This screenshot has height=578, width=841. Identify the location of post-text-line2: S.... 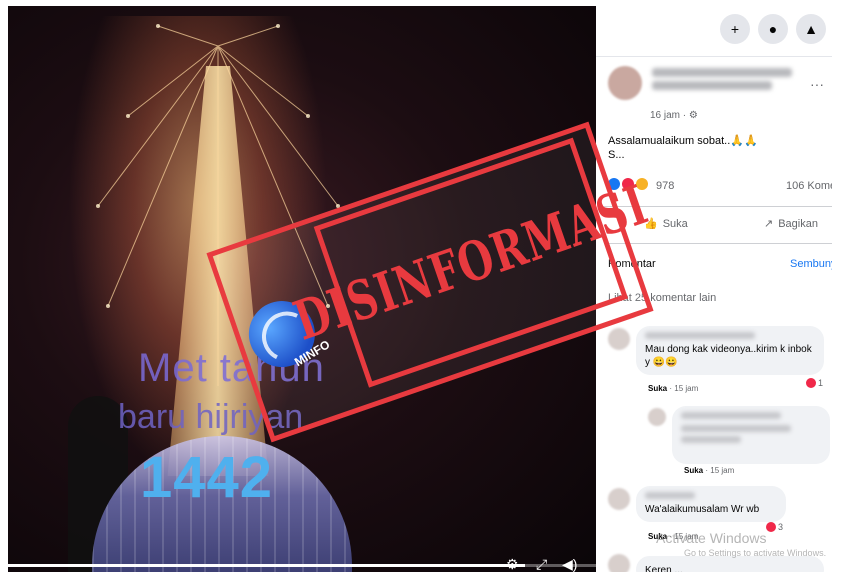
(616, 155).